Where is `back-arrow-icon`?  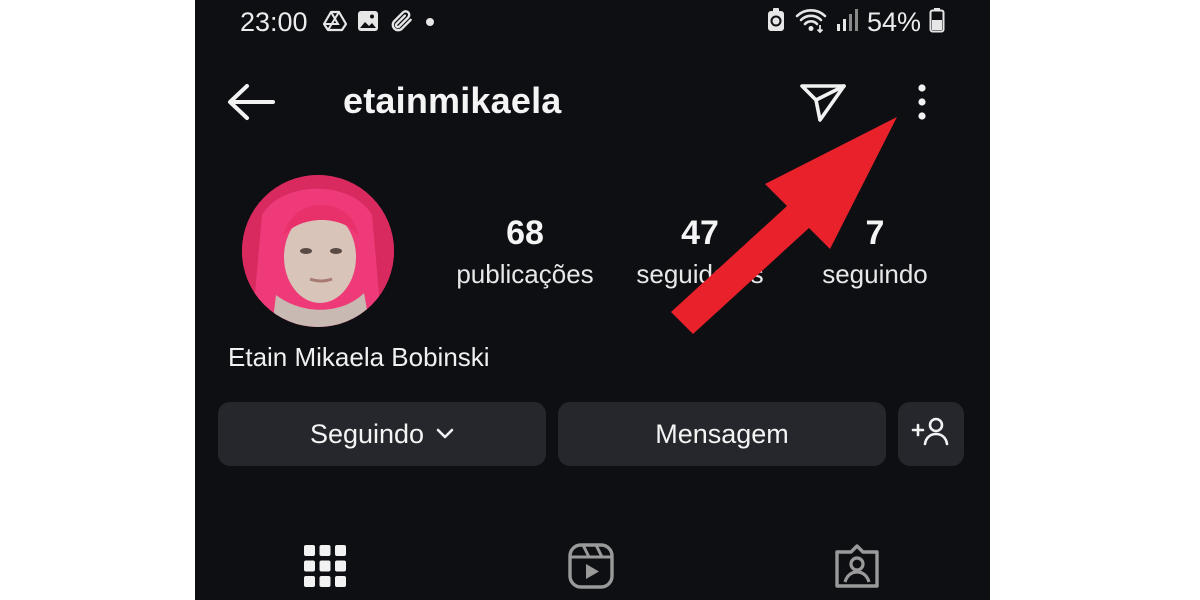 back-arrow-icon is located at coordinates (251, 105).